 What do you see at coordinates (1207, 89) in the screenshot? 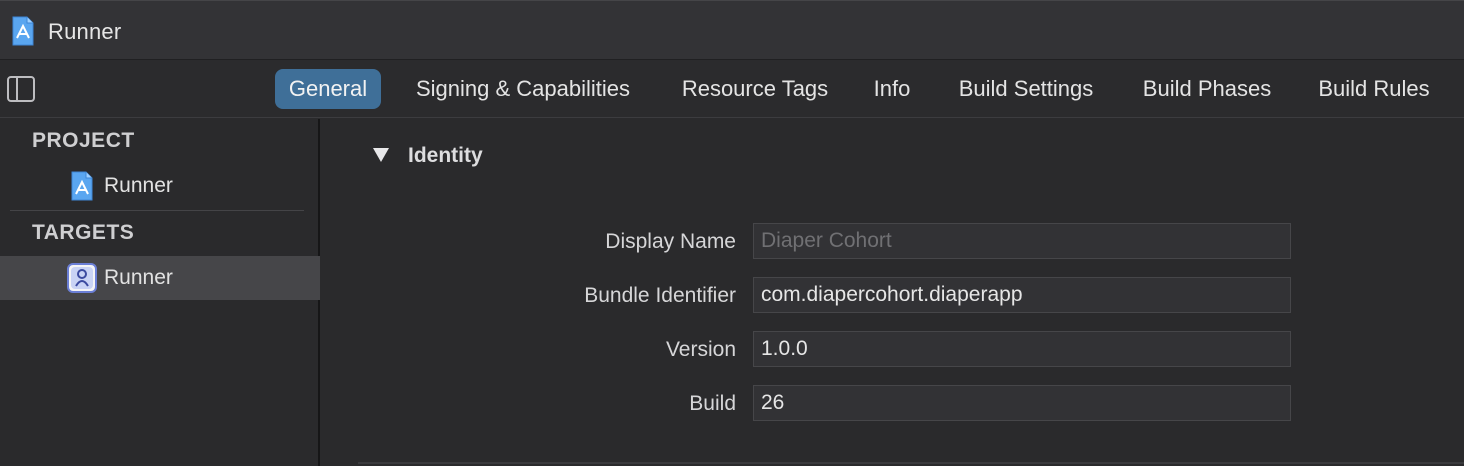
I see `tab-build-phases: Build Phases` at bounding box center [1207, 89].